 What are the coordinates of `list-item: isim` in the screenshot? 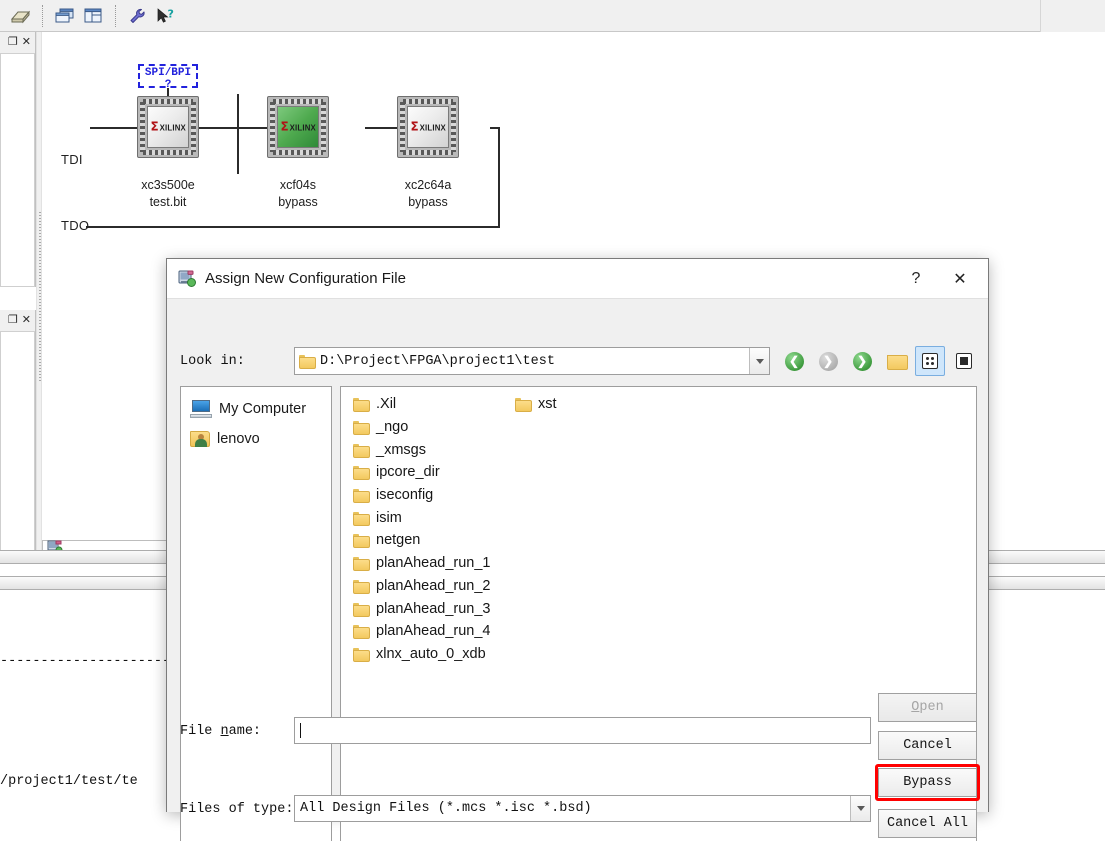 It's located at (422, 517).